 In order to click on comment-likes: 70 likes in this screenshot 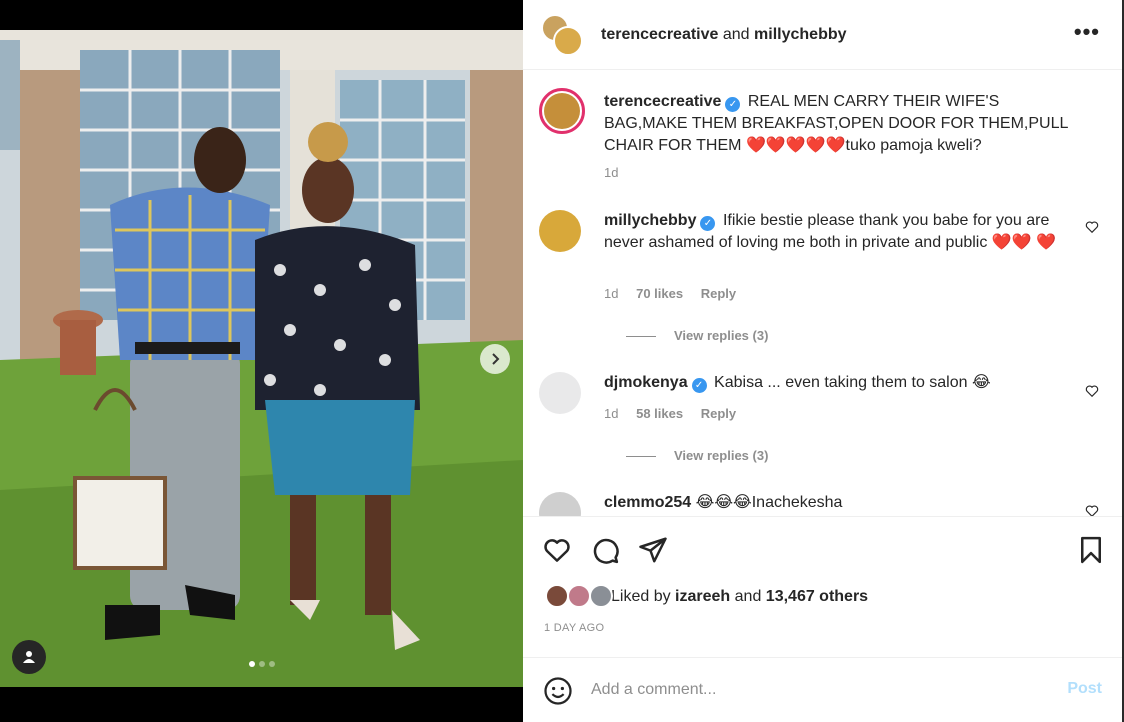, I will do `click(659, 293)`.